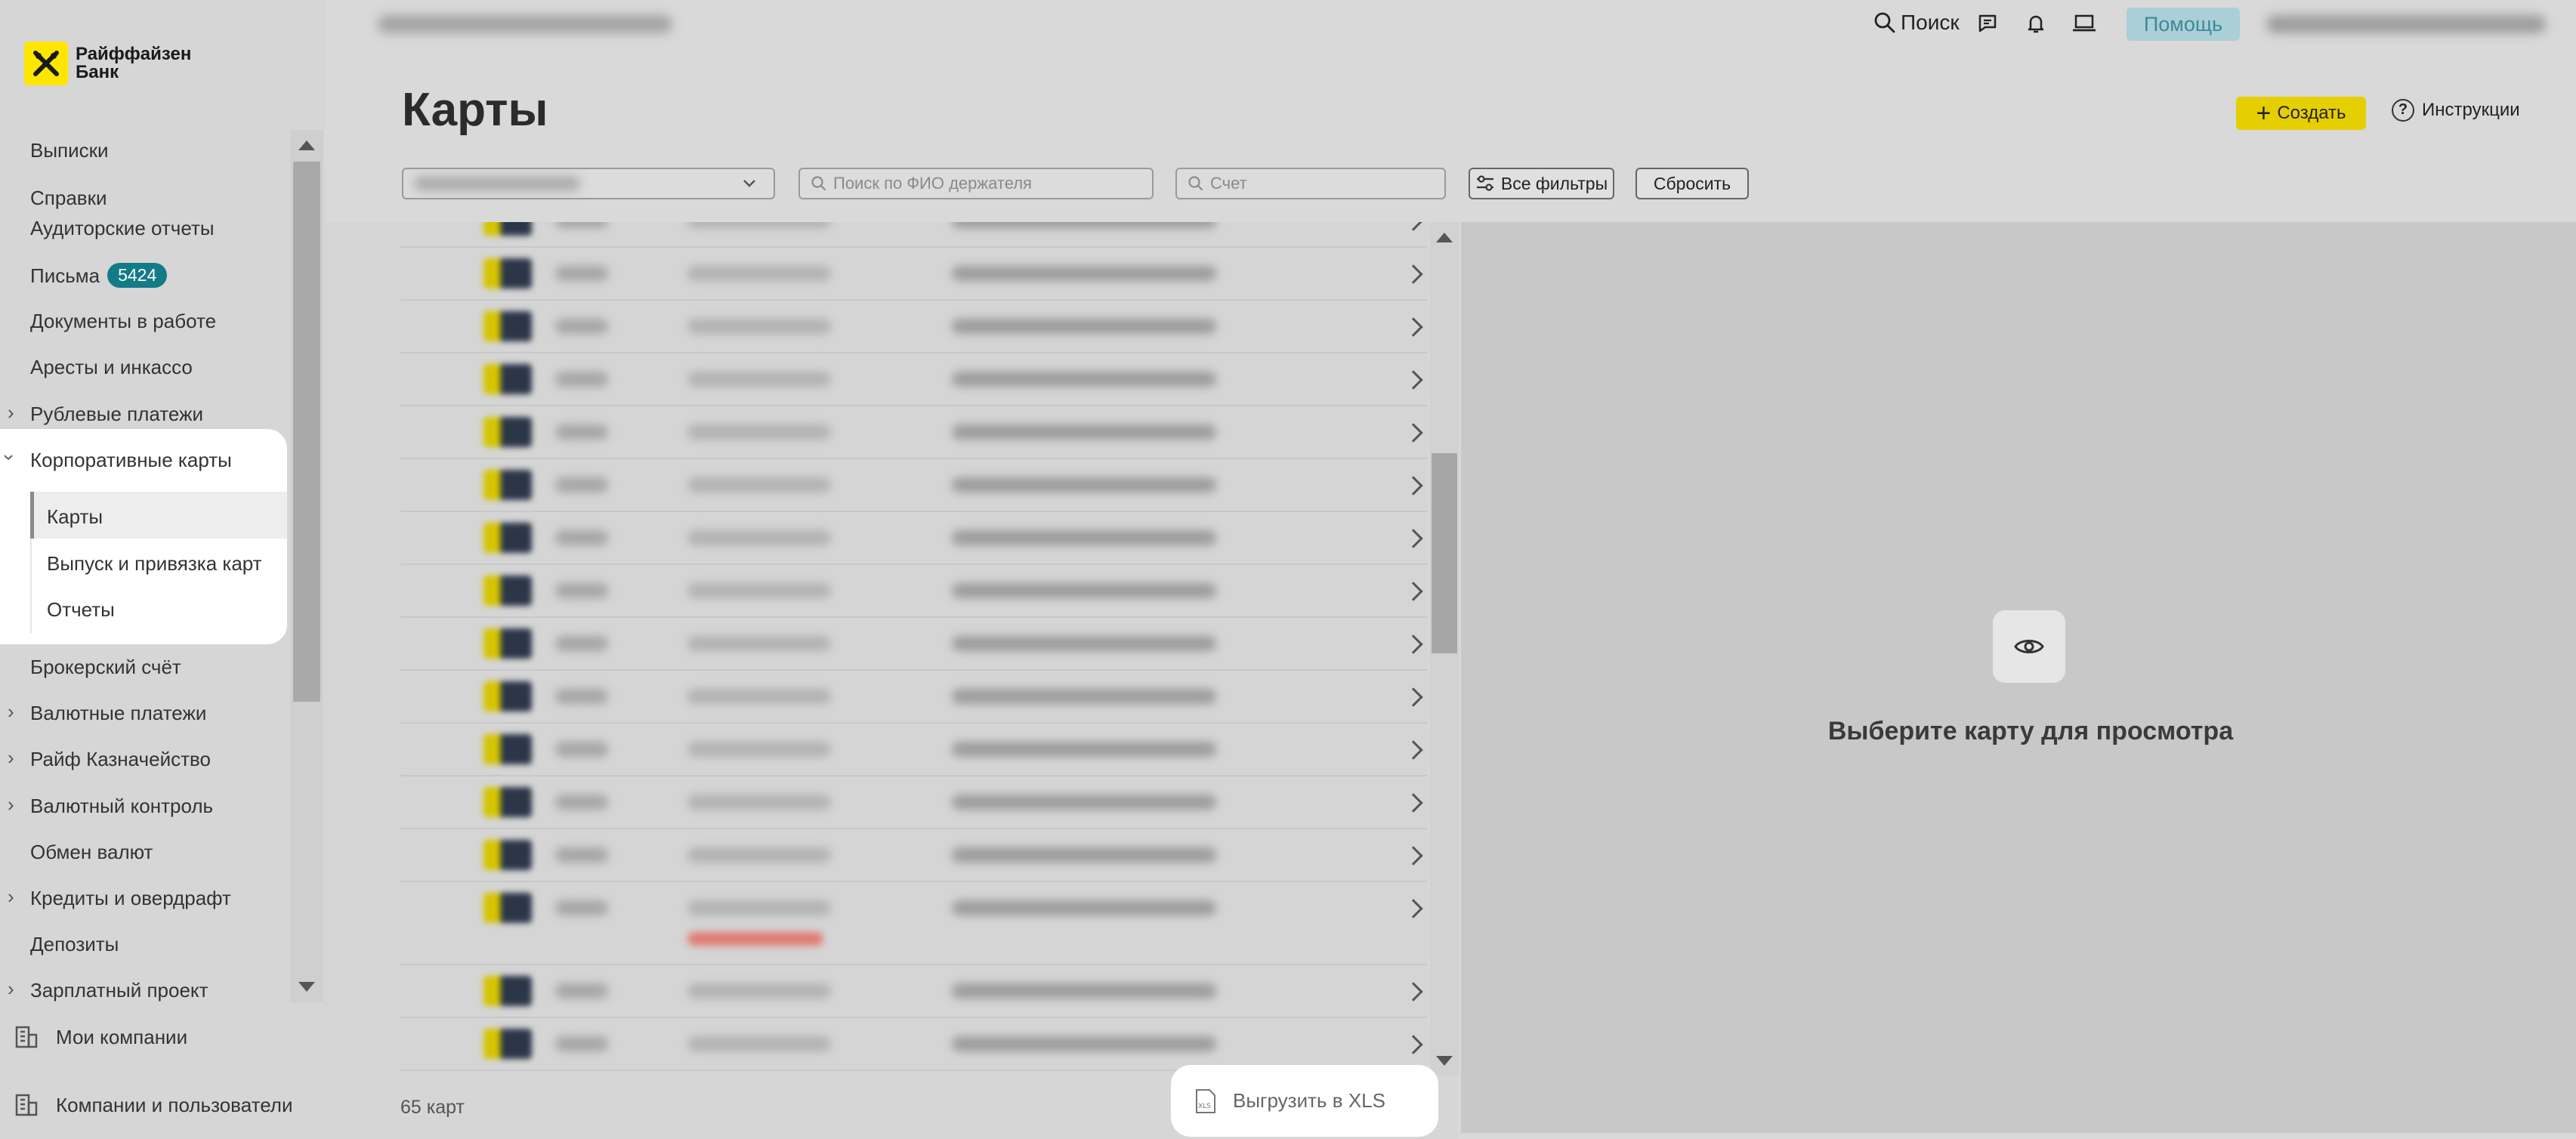 The height and width of the screenshot is (1139, 2576). What do you see at coordinates (68, 198) in the screenshot?
I see `sidebar-item-certificates: Справки` at bounding box center [68, 198].